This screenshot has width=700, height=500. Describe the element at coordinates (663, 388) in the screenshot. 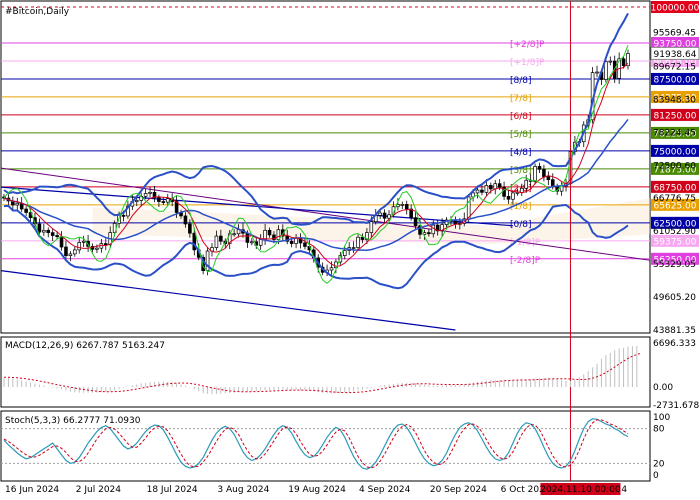

I see `macd-axis-tick: 0.00` at that location.